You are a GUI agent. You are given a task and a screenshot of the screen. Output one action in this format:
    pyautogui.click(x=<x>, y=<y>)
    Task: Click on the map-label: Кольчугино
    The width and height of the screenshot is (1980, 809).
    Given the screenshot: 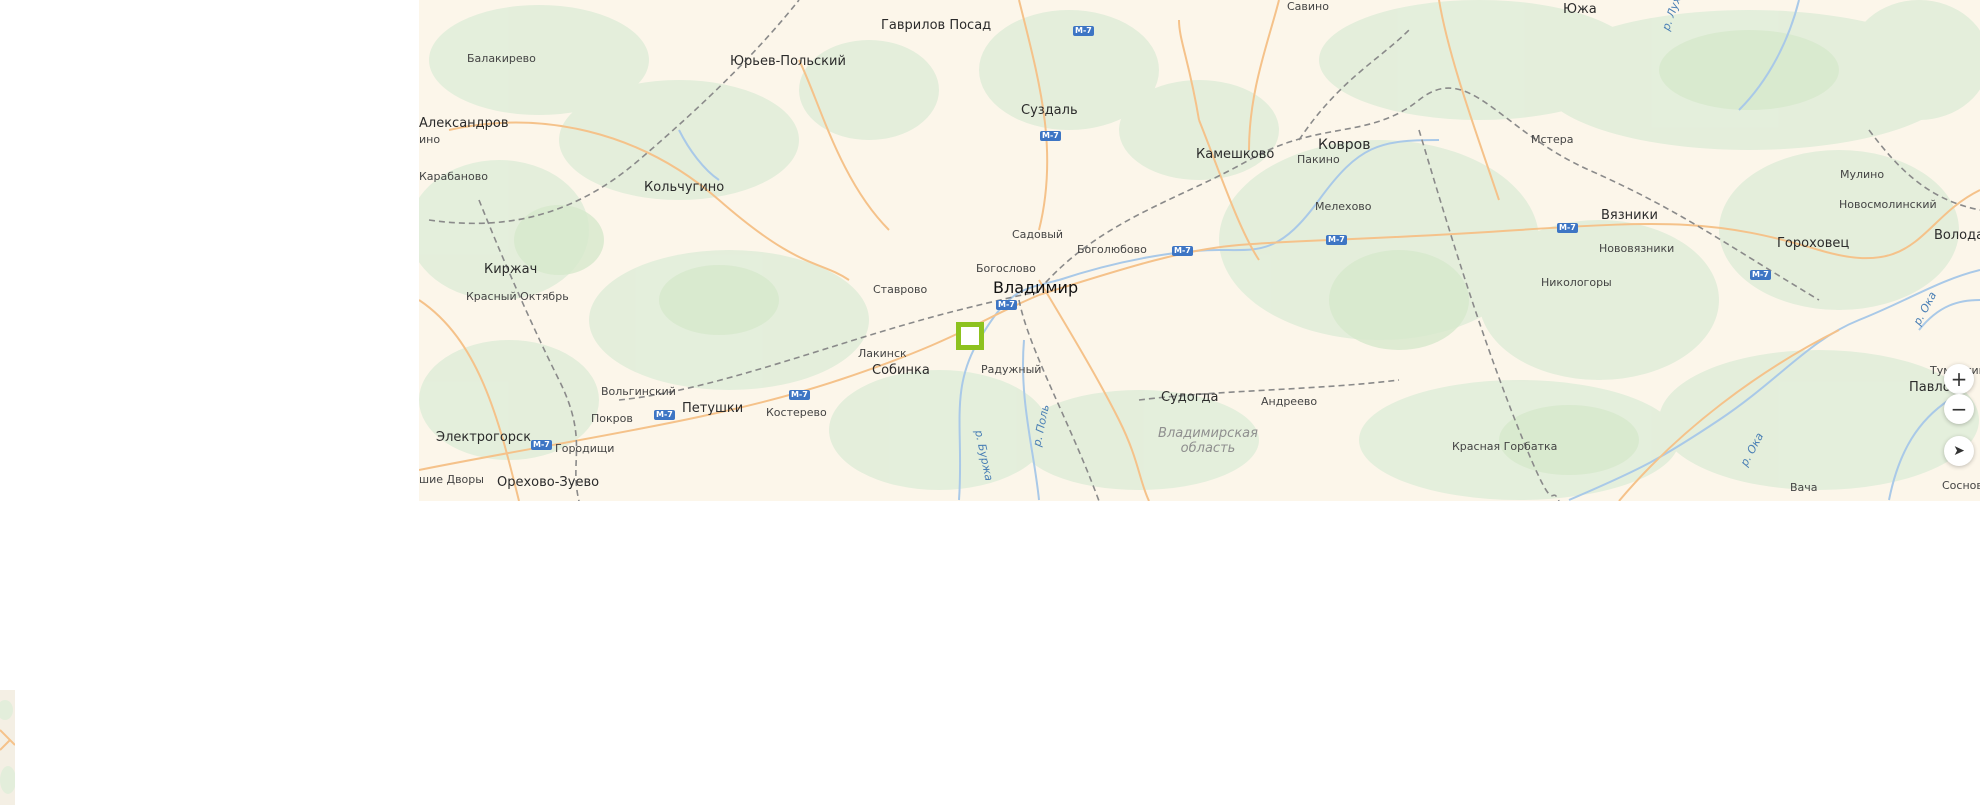 What is the action you would take?
    pyautogui.click(x=684, y=187)
    